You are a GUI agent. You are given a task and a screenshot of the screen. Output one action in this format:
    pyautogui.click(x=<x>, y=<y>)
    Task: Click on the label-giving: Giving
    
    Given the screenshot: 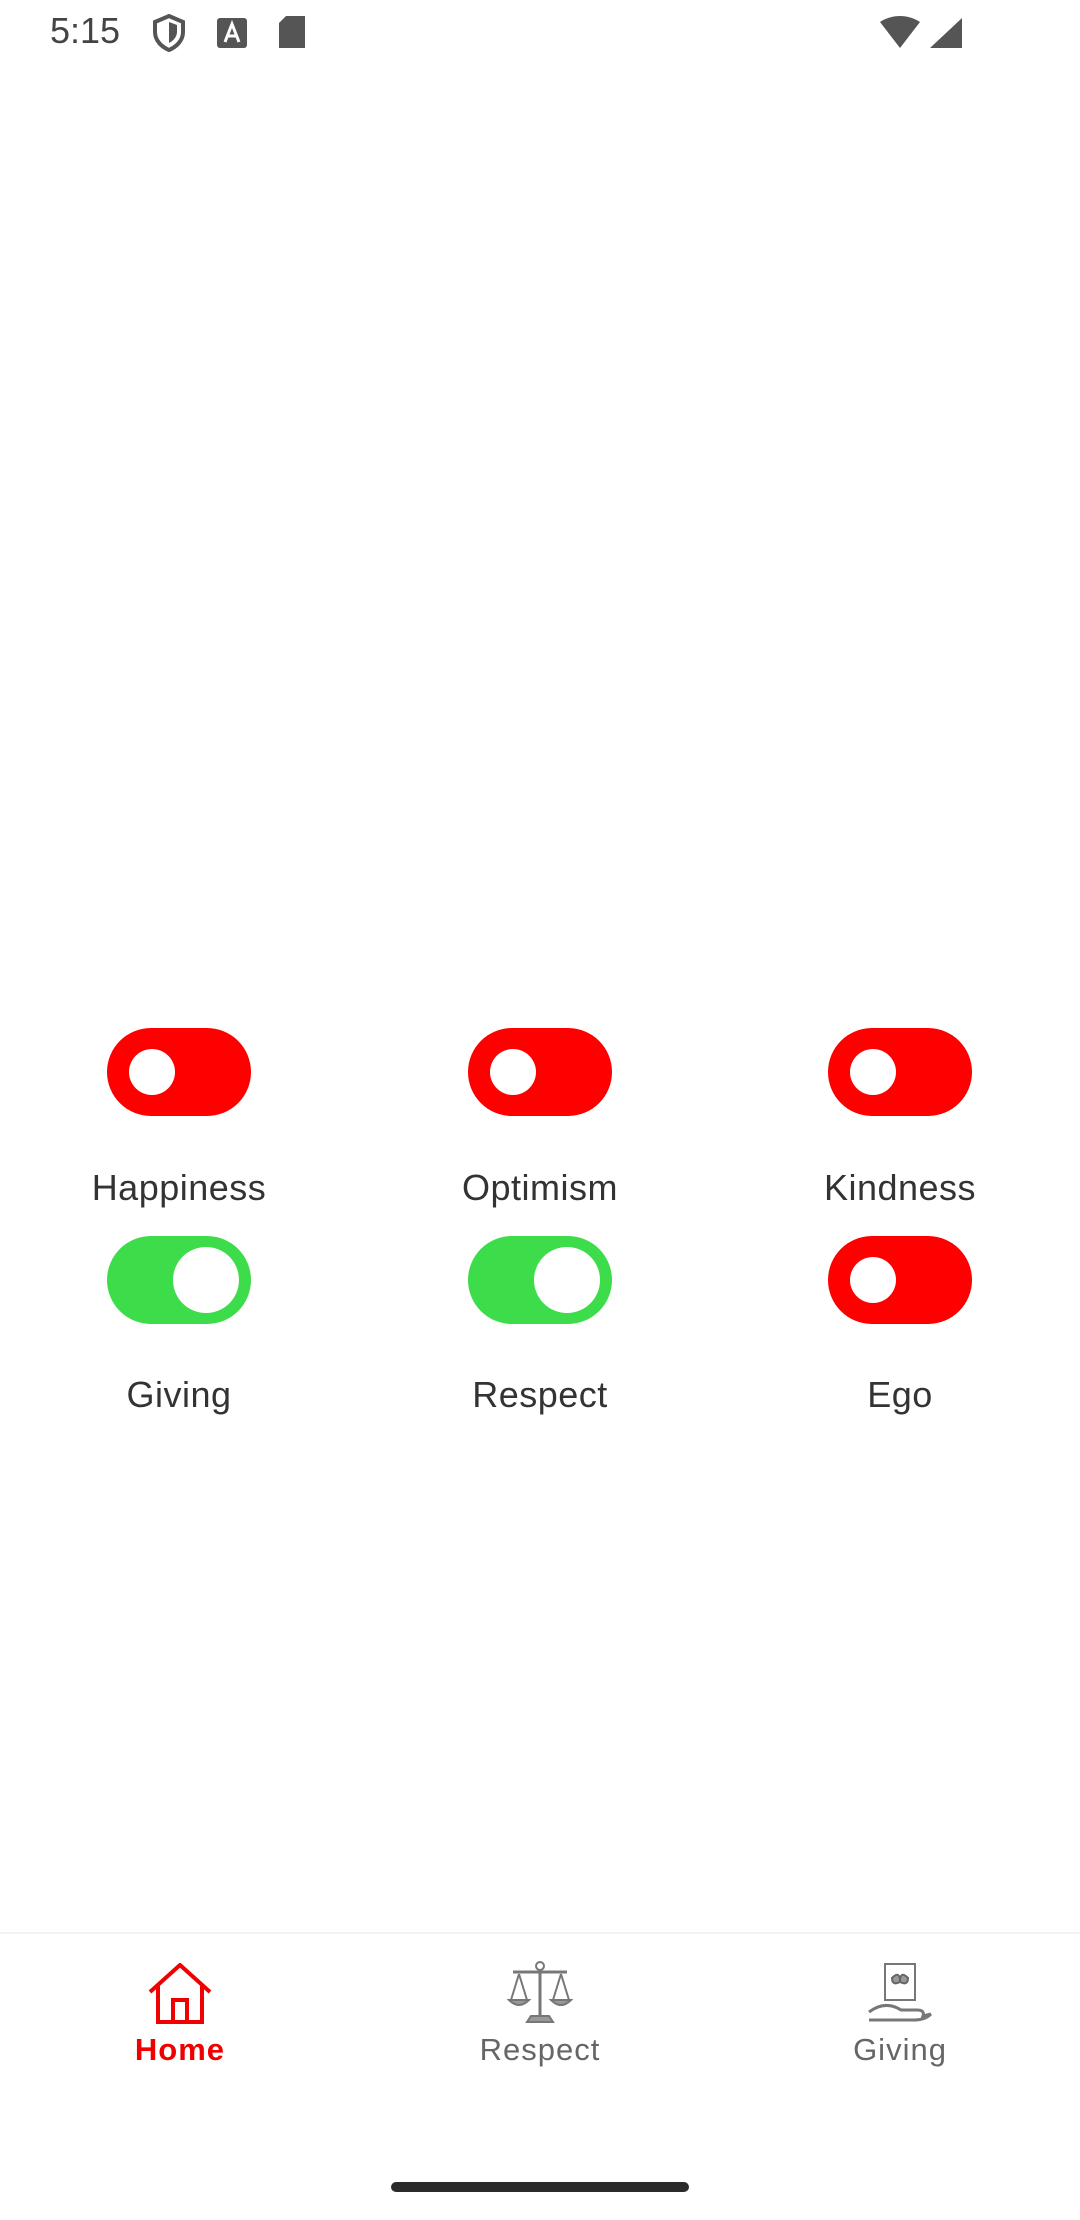 What is the action you would take?
    pyautogui.click(x=179, y=1394)
    